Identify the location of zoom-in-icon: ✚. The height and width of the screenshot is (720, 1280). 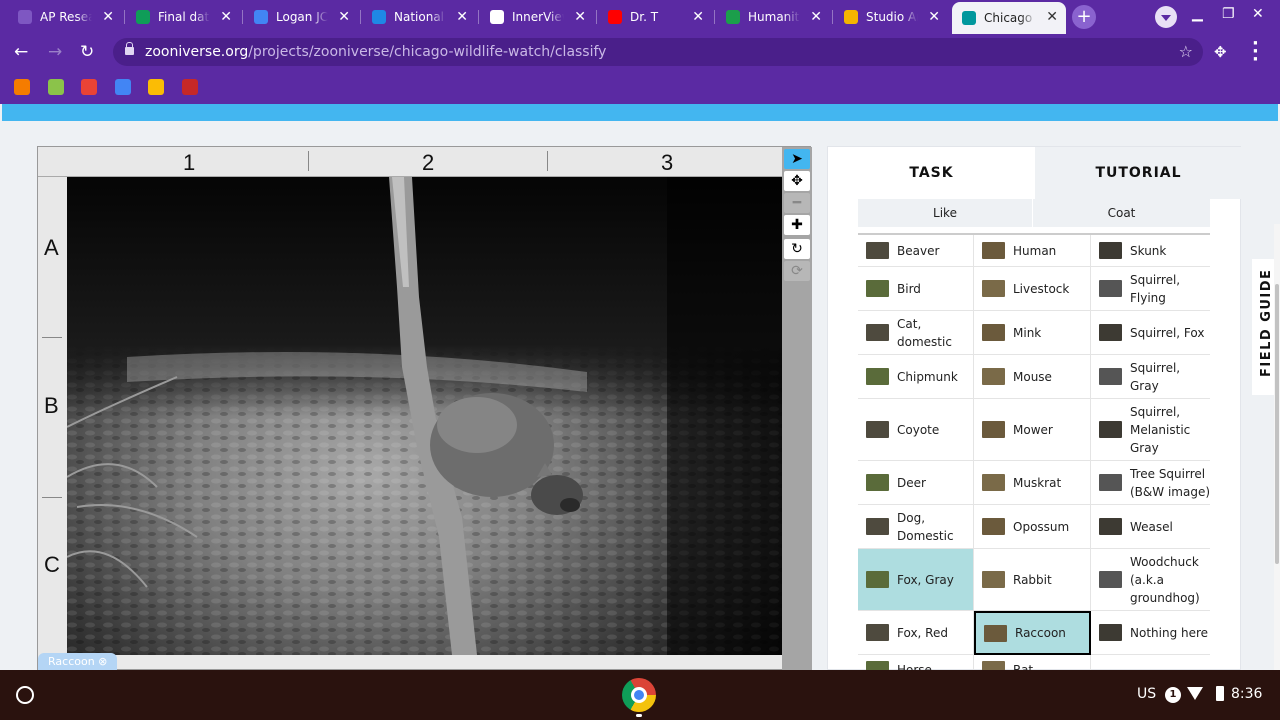
(797, 225).